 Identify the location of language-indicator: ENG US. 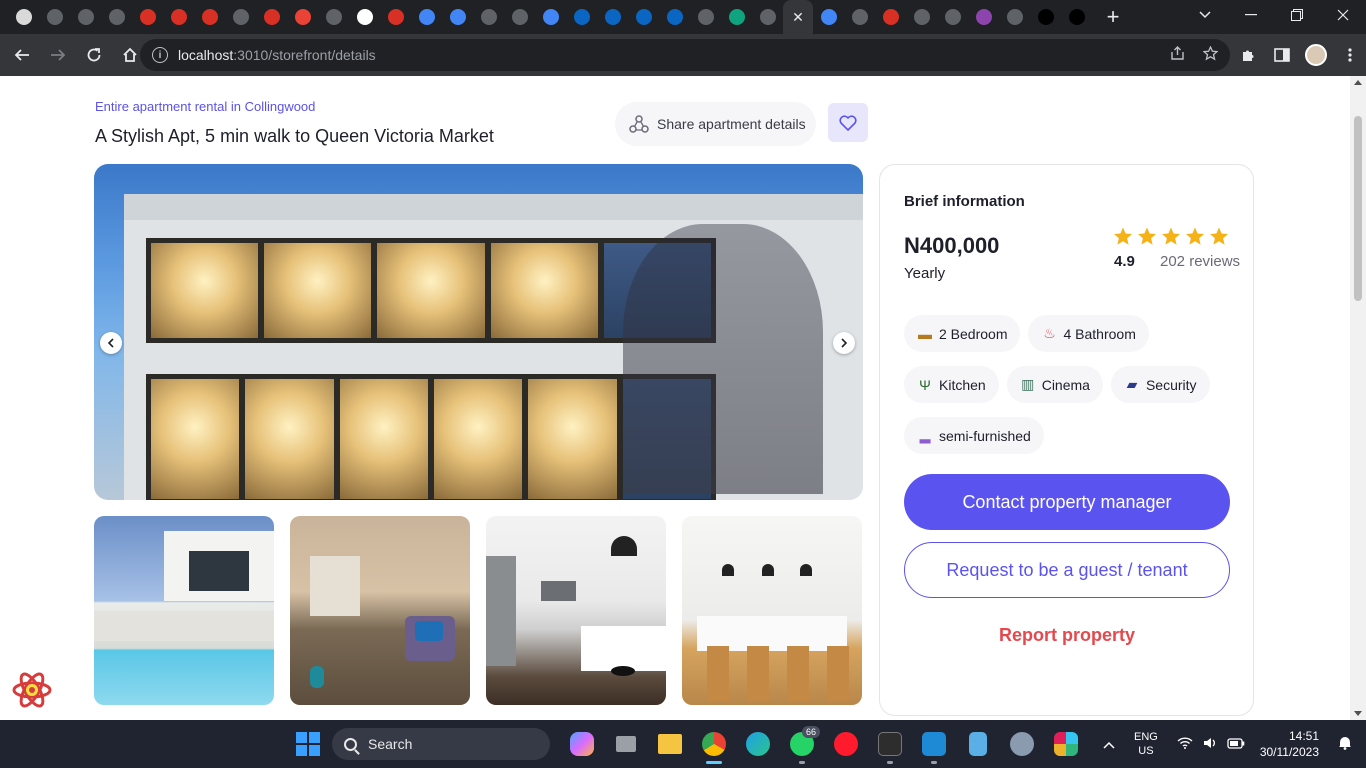
(1146, 744).